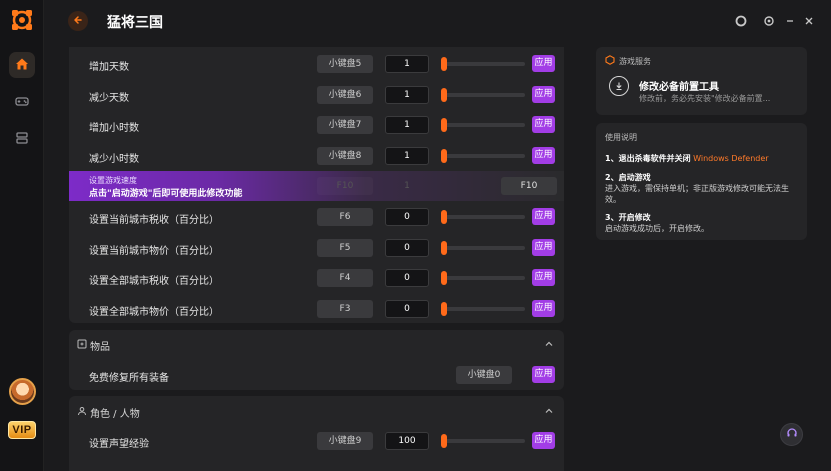 This screenshot has width=831, height=471. I want to click on row-label: 设置当前城市税收（百分比）, so click(154, 220).